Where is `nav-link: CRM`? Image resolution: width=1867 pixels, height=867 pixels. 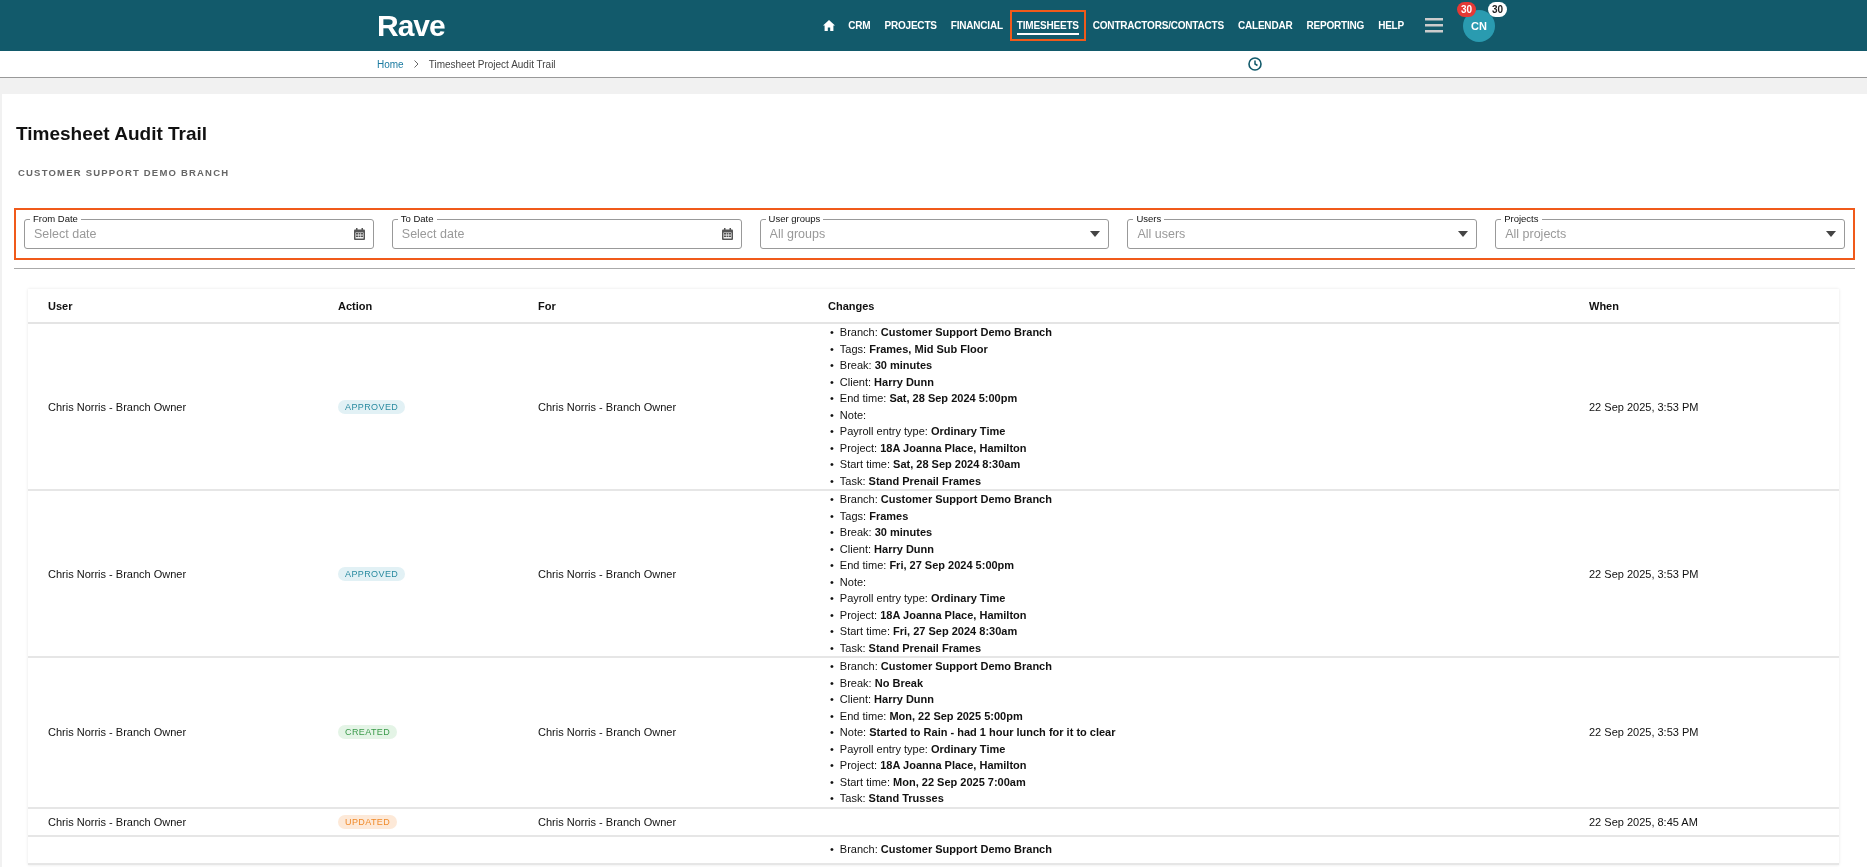
nav-link: CRM is located at coordinates (859, 25).